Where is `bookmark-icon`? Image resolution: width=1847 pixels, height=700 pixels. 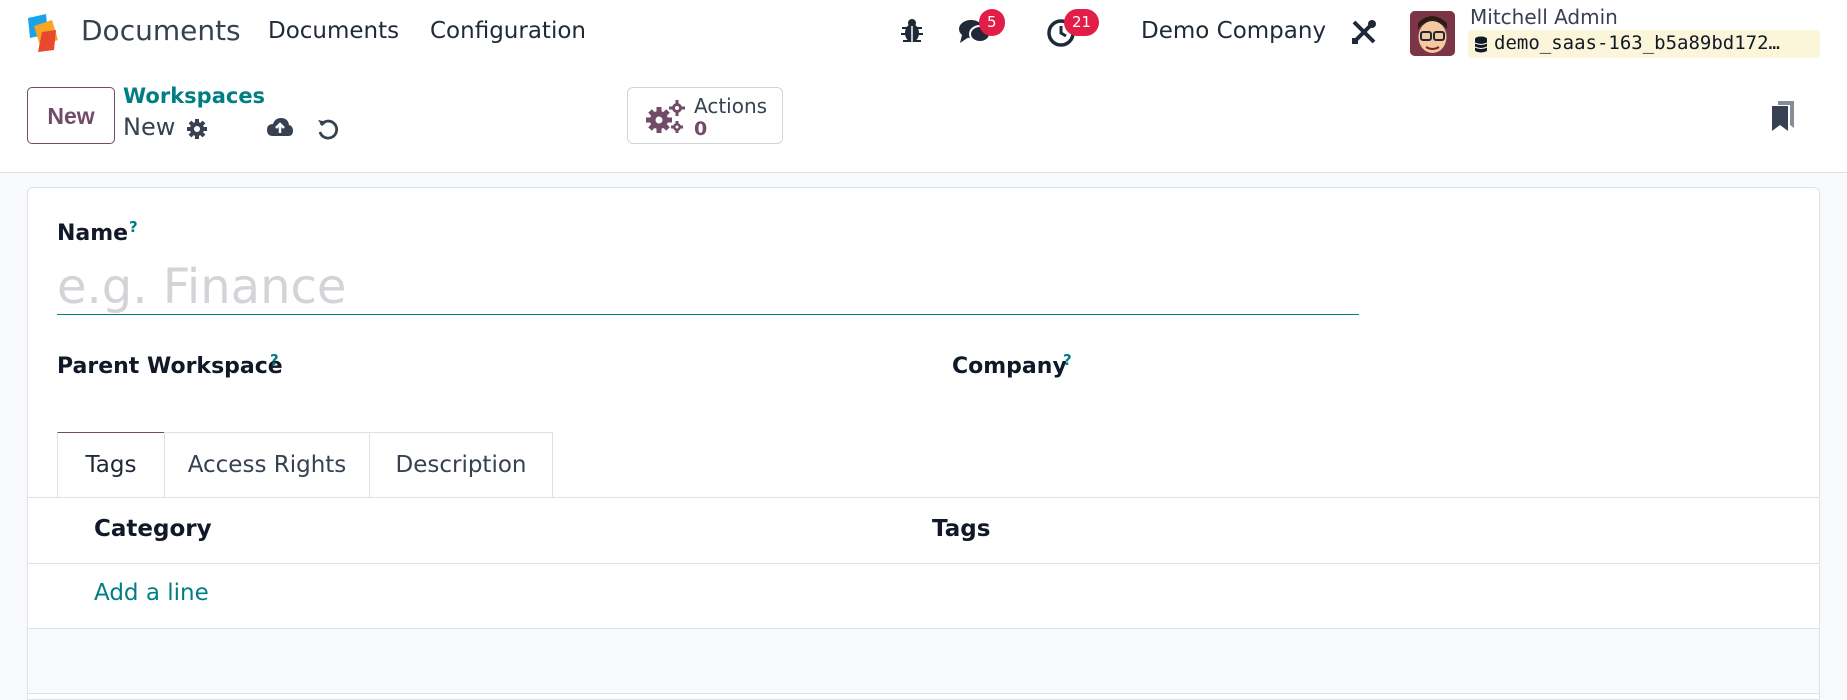
bookmark-icon is located at coordinates (1783, 116).